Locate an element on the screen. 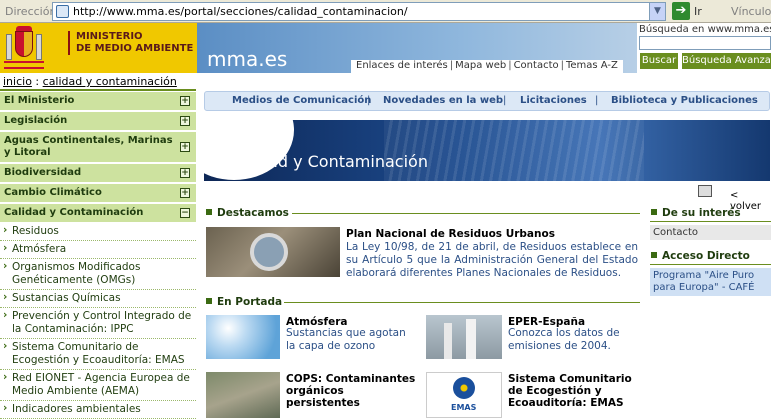 The image size is (771, 420). emas-logo-text: EMAS is located at coordinates (464, 407).